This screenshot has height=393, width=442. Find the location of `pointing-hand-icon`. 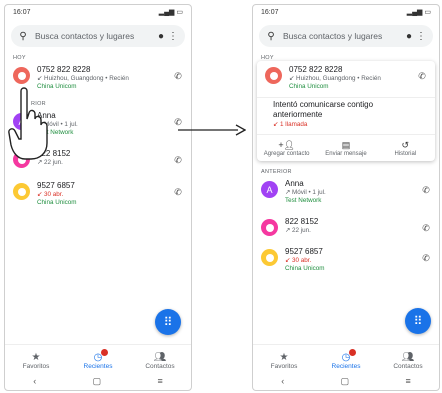

pointing-hand-icon is located at coordinates (28, 123).